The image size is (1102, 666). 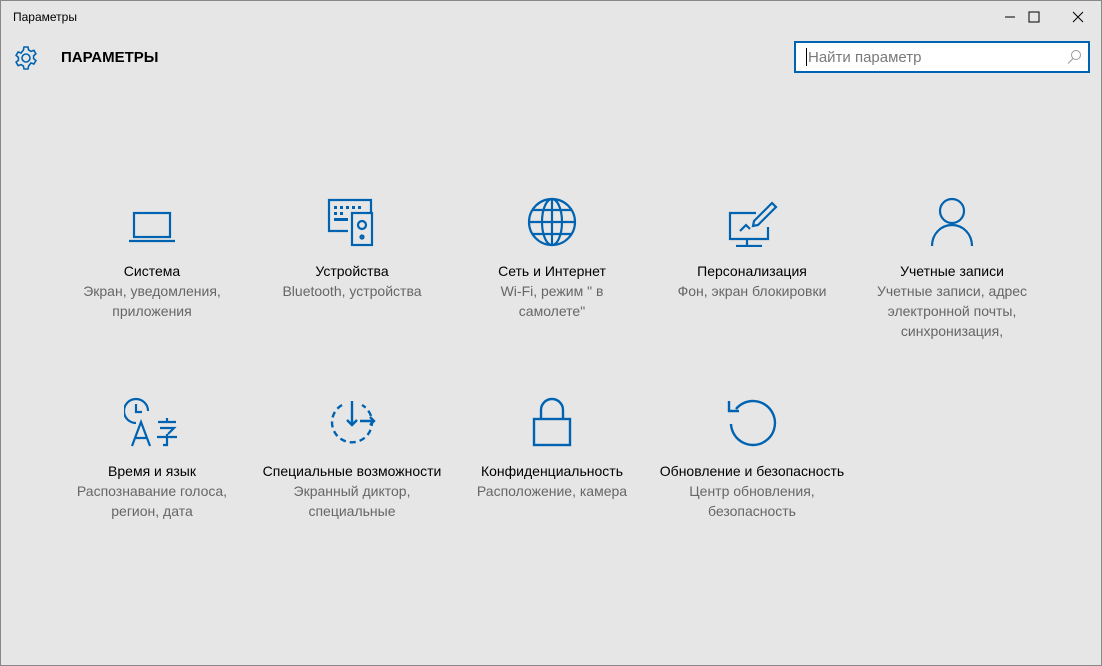 What do you see at coordinates (352, 291) in the screenshot?
I see `tile-description: Bluetooth, устройства` at bounding box center [352, 291].